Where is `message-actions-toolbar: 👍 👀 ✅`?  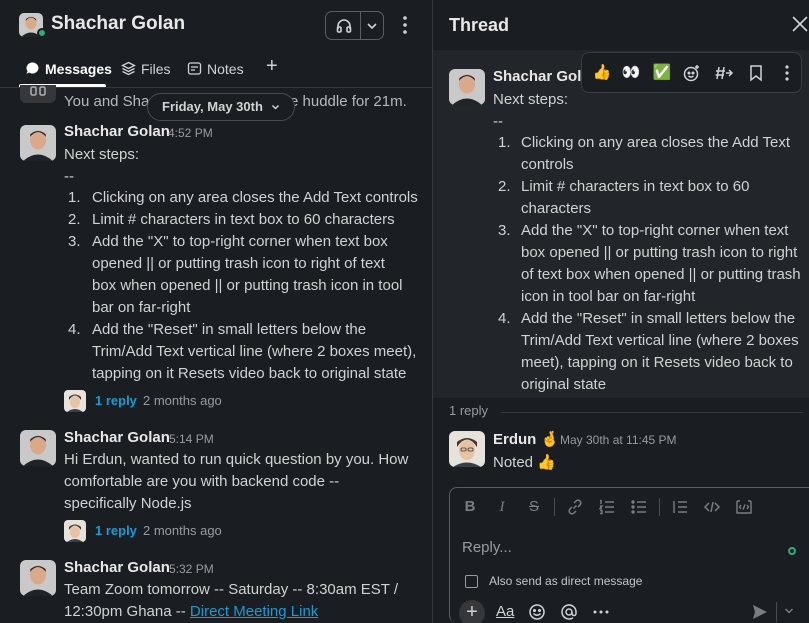
message-actions-toolbar: 👍 👀 ✅ is located at coordinates (691, 72).